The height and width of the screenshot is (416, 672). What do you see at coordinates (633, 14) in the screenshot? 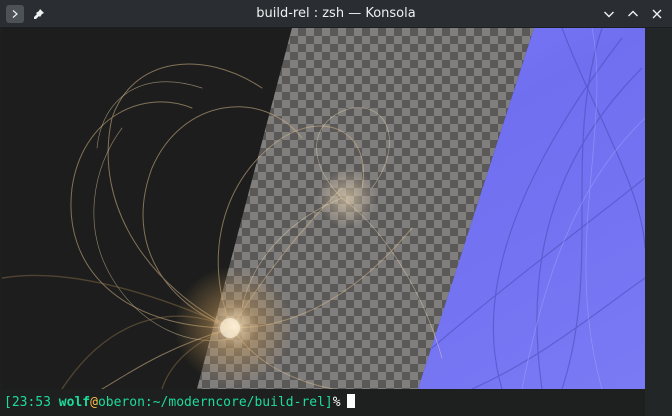
I see `maximize-icon` at bounding box center [633, 14].